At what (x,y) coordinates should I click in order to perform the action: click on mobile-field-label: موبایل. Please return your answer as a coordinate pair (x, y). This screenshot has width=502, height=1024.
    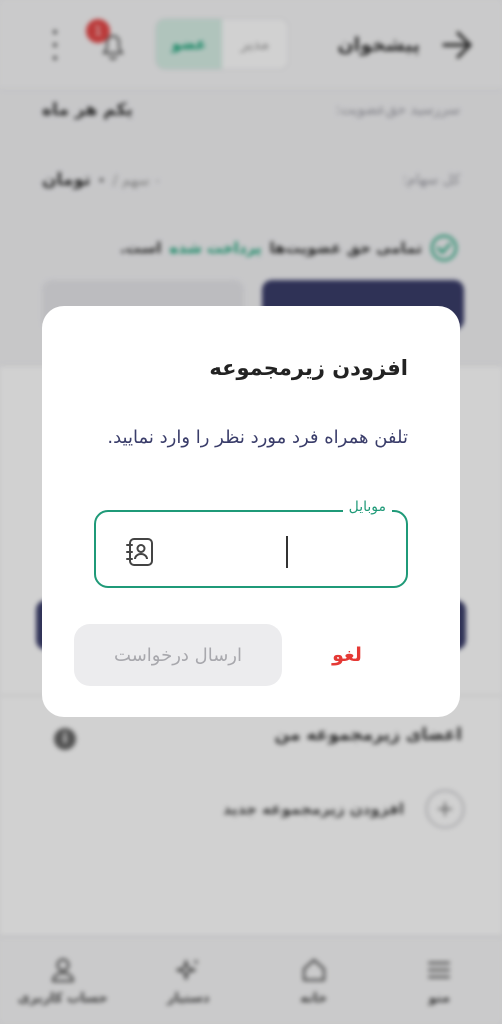
    Looking at the image, I should click on (367, 507).